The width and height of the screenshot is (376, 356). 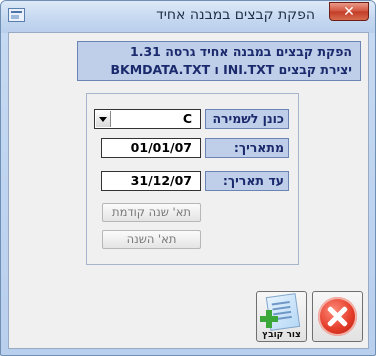 What do you see at coordinates (247, 148) in the screenshot?
I see `from-date-label: מתאריך:` at bounding box center [247, 148].